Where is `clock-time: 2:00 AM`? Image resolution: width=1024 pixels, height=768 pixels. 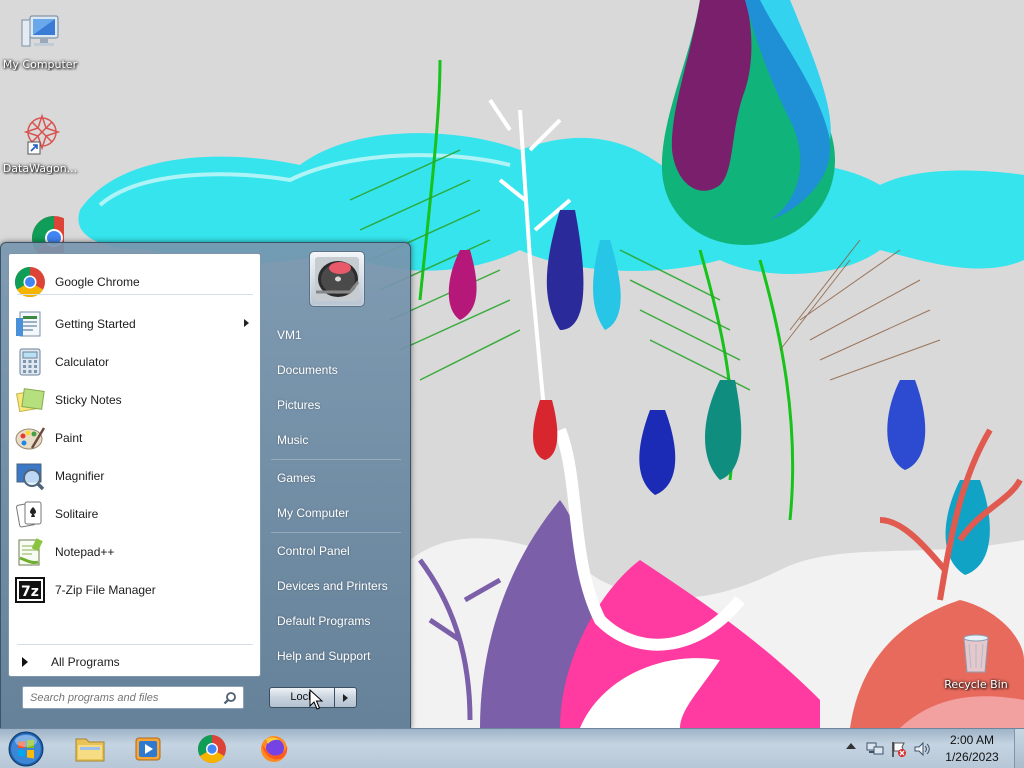 clock-time: 2:00 AM is located at coordinates (972, 740).